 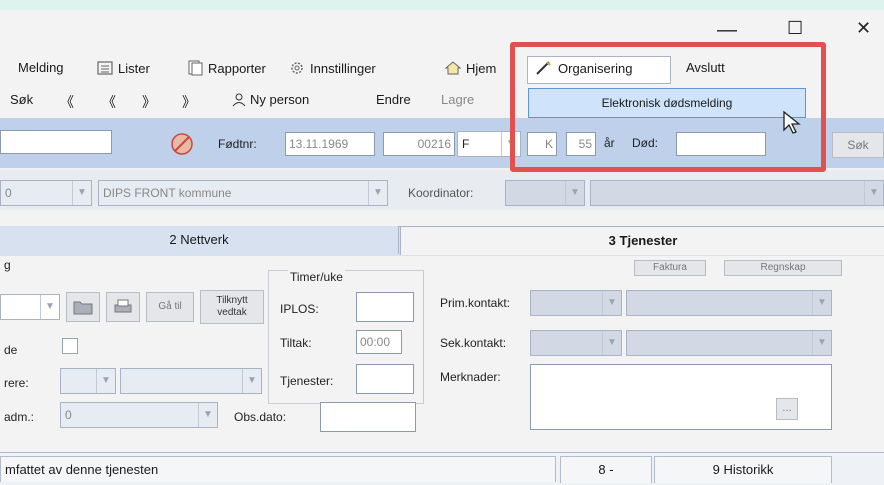 I want to click on kommune-code-value: 0, so click(x=8, y=193).